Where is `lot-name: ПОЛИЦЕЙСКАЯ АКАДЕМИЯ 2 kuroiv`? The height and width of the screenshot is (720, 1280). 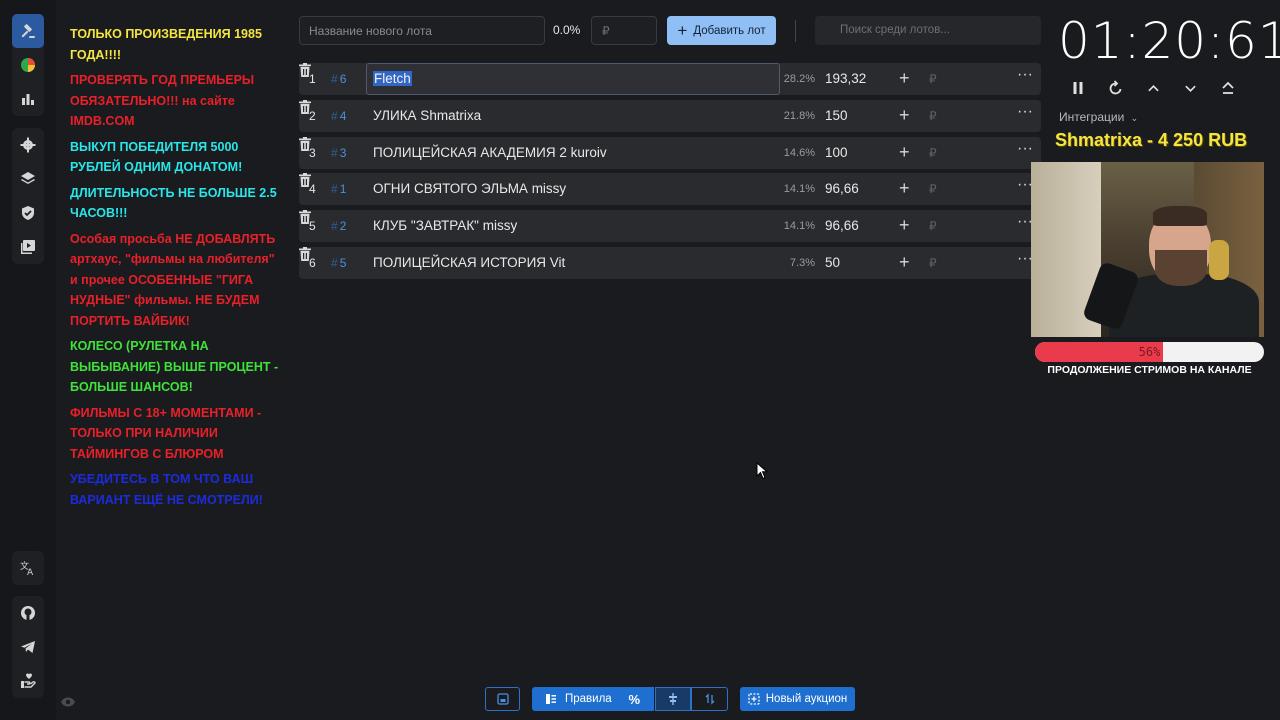 lot-name: ПОЛИЦЕЙСКАЯ АКАДЕМИЯ 2 kuroiv is located at coordinates (490, 152).